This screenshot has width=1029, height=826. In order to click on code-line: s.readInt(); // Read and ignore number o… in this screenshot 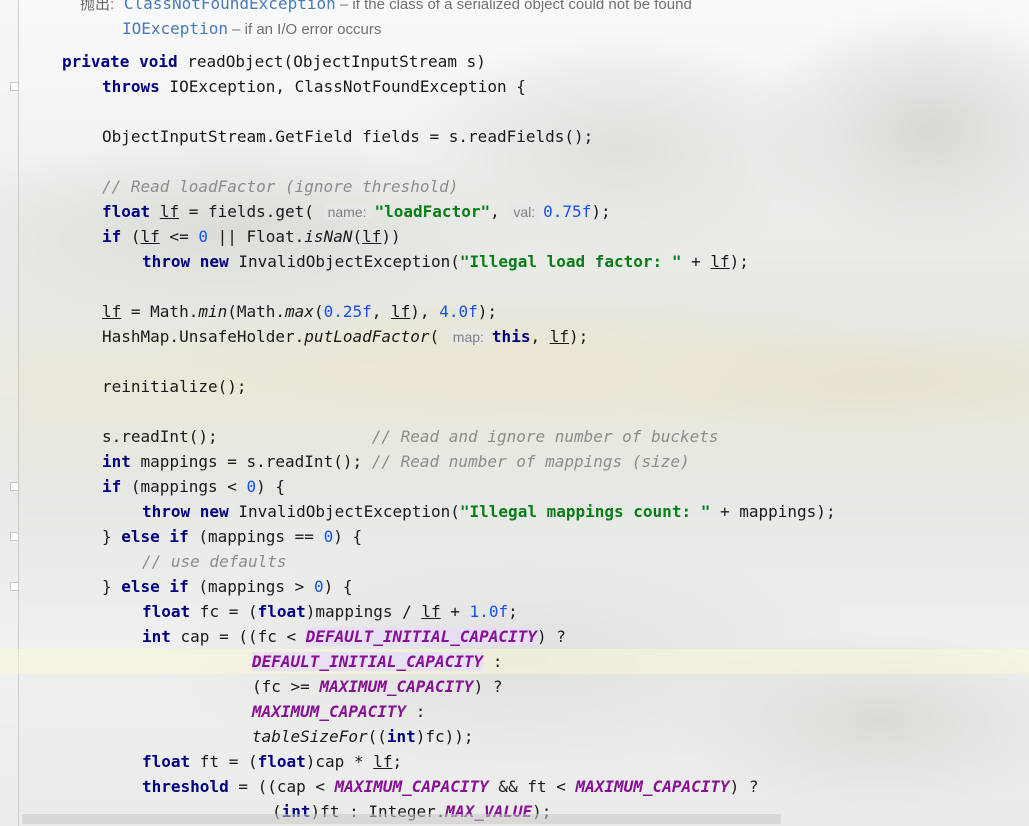, I will do `click(514, 436)`.